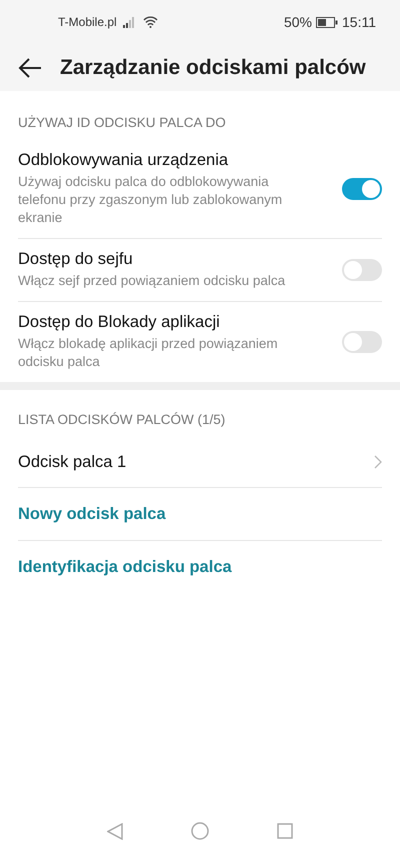 This screenshot has width=400, height=856. What do you see at coordinates (200, 831) in the screenshot?
I see `home-icon` at bounding box center [200, 831].